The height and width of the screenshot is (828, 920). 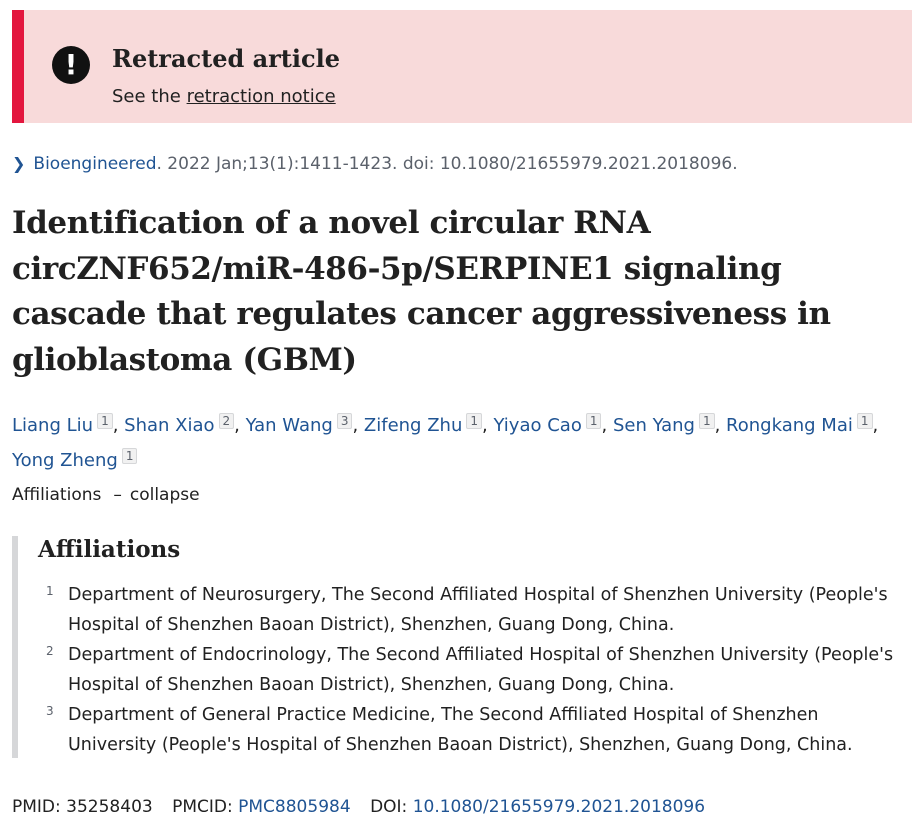 I want to click on retraction-notice-link: retraction notice, so click(x=261, y=96).